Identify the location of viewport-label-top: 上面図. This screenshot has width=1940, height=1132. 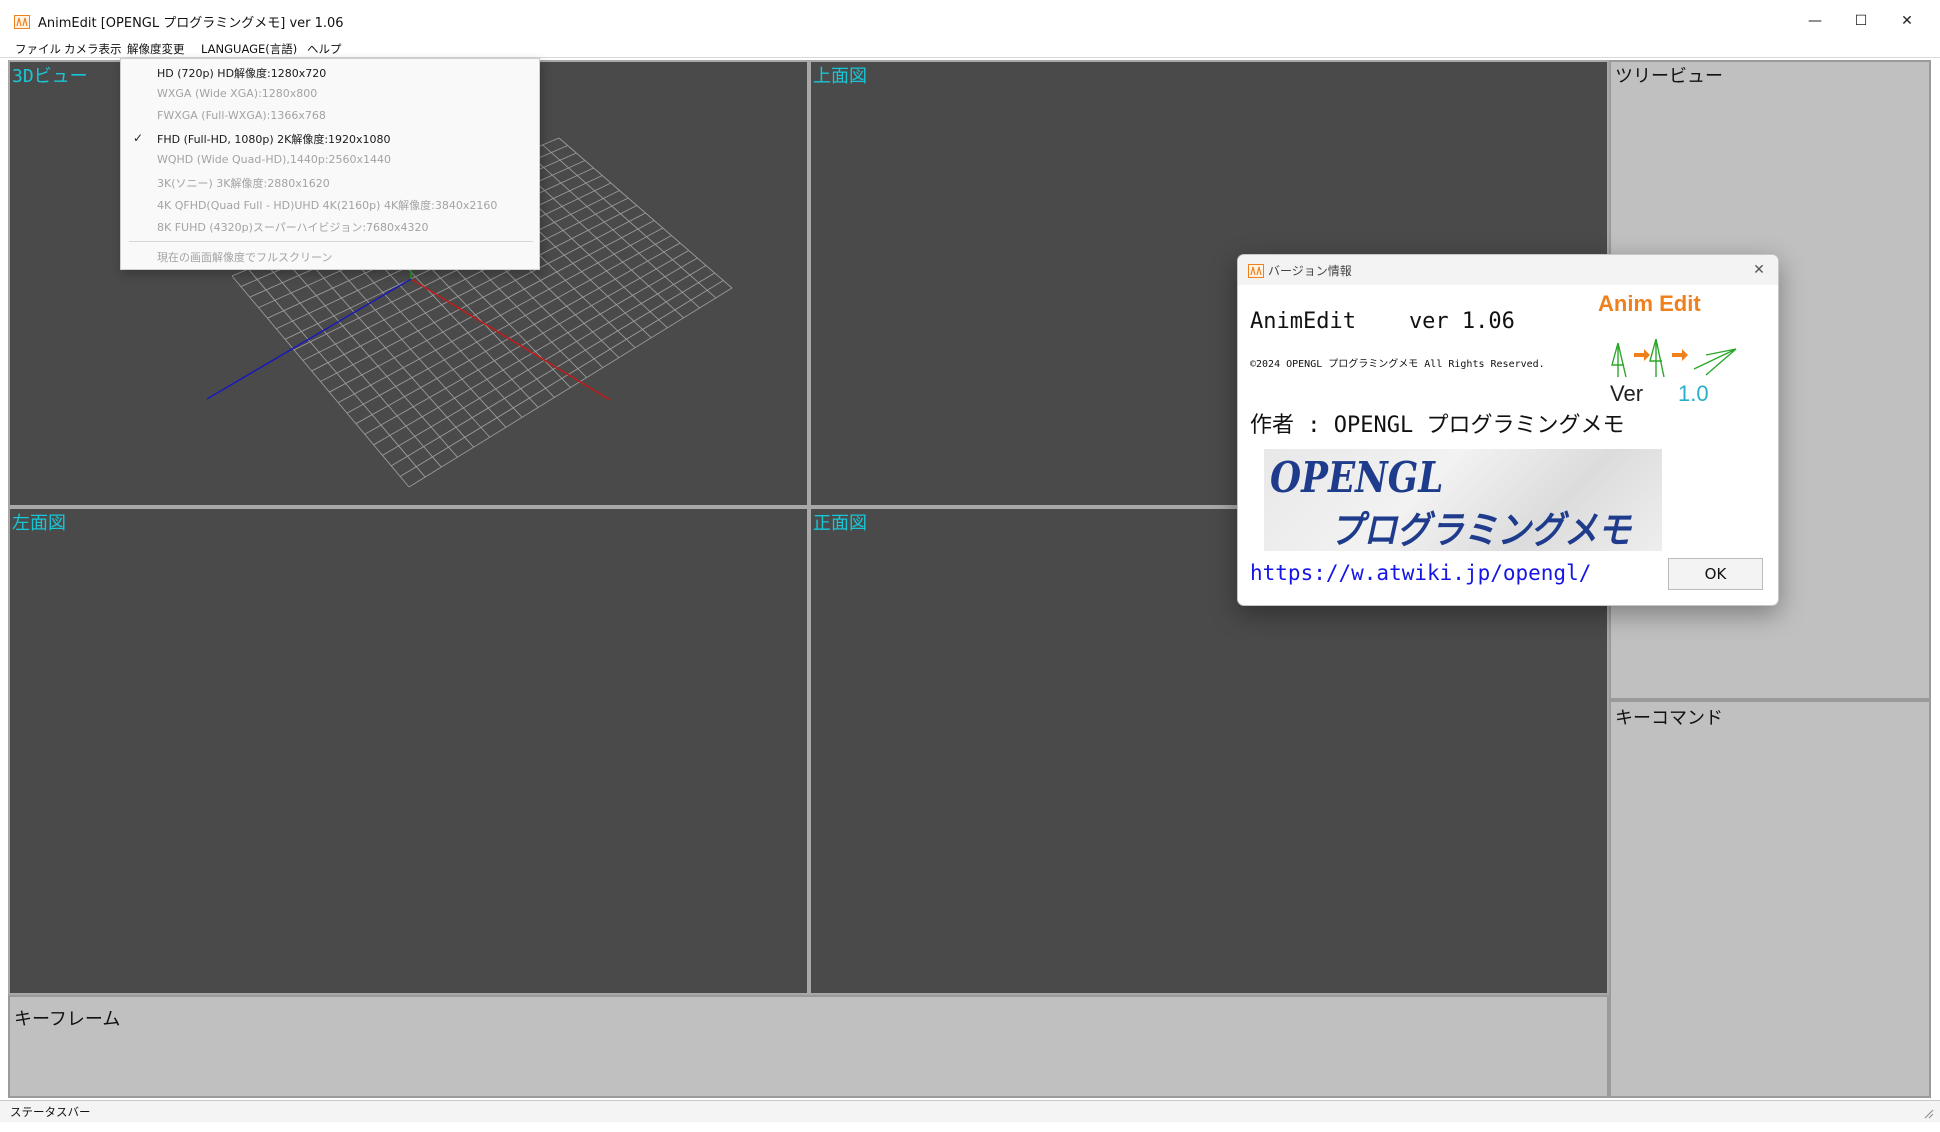
(840, 76).